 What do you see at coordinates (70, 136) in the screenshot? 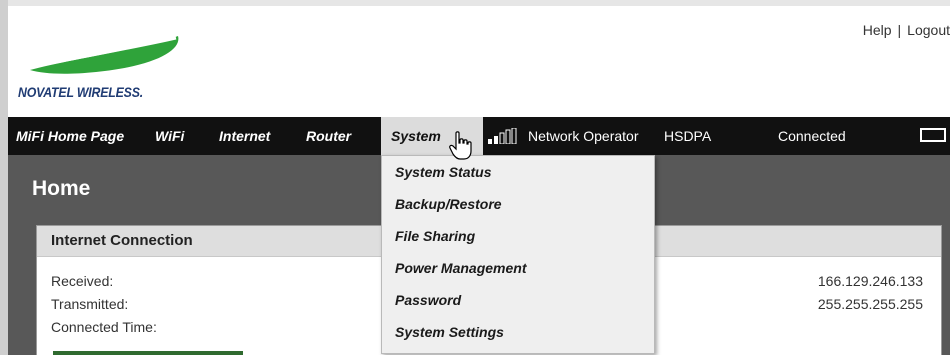
I see `nav-mifi-home: MiFi Home Page` at bounding box center [70, 136].